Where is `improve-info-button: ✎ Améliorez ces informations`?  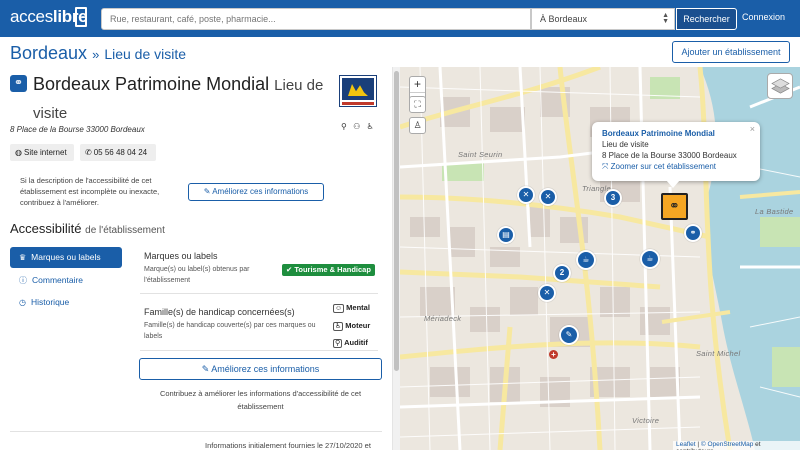 improve-info-button: ✎ Améliorez ces informations is located at coordinates (260, 369).